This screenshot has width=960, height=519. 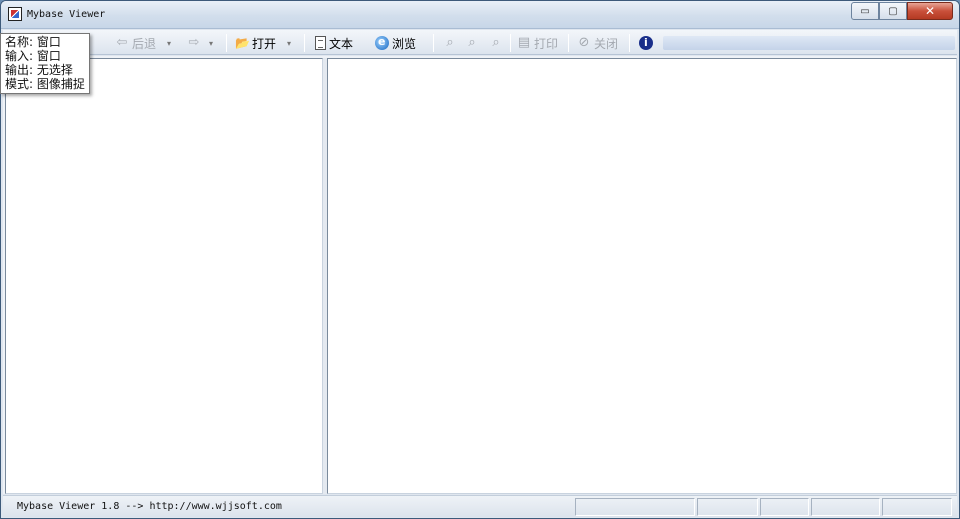 I want to click on main-toolbar: 后退 ▾ ▾ 打开 ▾ 文本 浏览, so click(x=480, y=42).